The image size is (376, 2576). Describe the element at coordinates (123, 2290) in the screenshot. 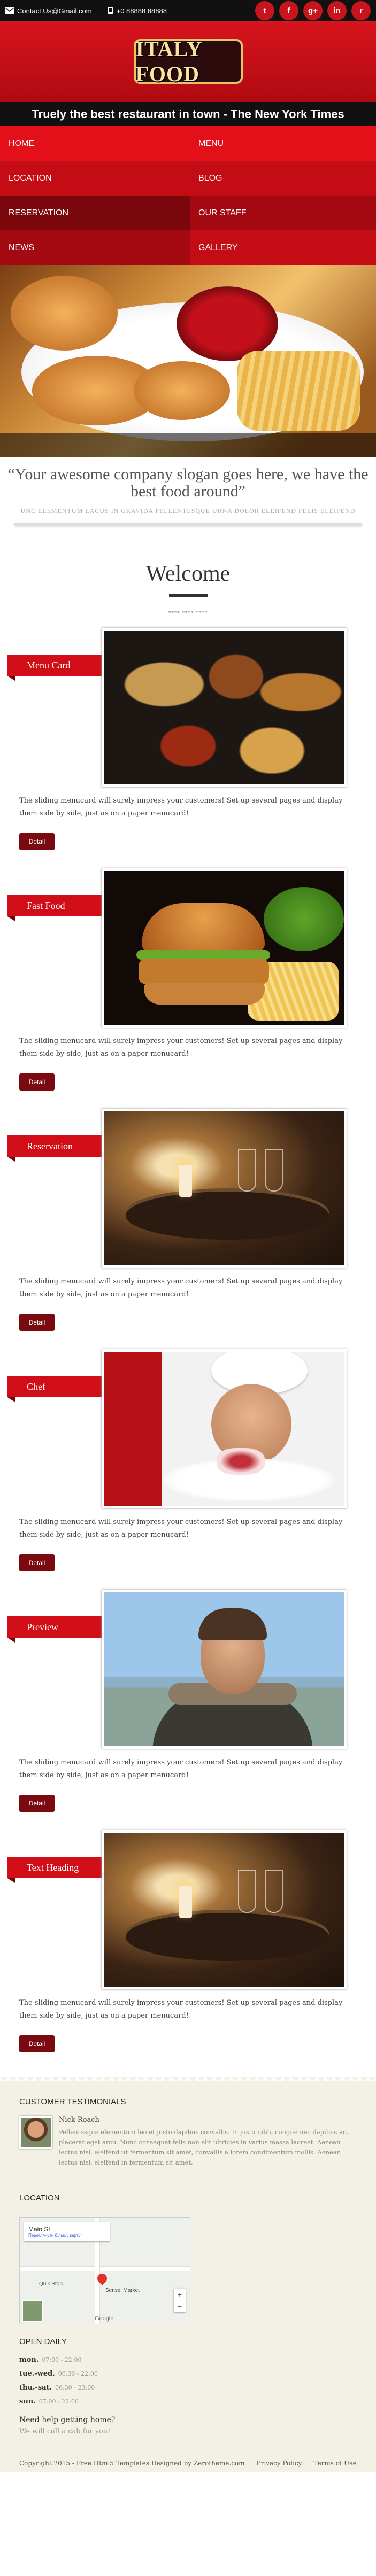

I see `map-poi-label: Sensei Market` at that location.